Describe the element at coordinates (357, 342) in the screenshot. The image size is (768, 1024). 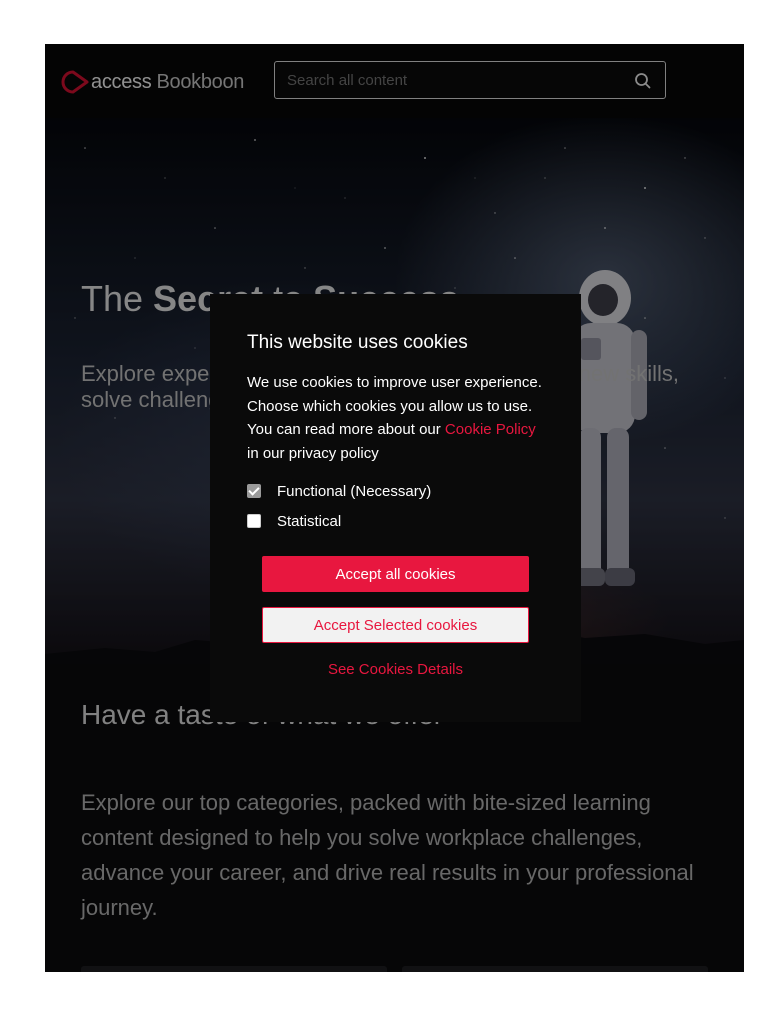
I see `cookie-dialog-title: This website uses cookies` at that location.